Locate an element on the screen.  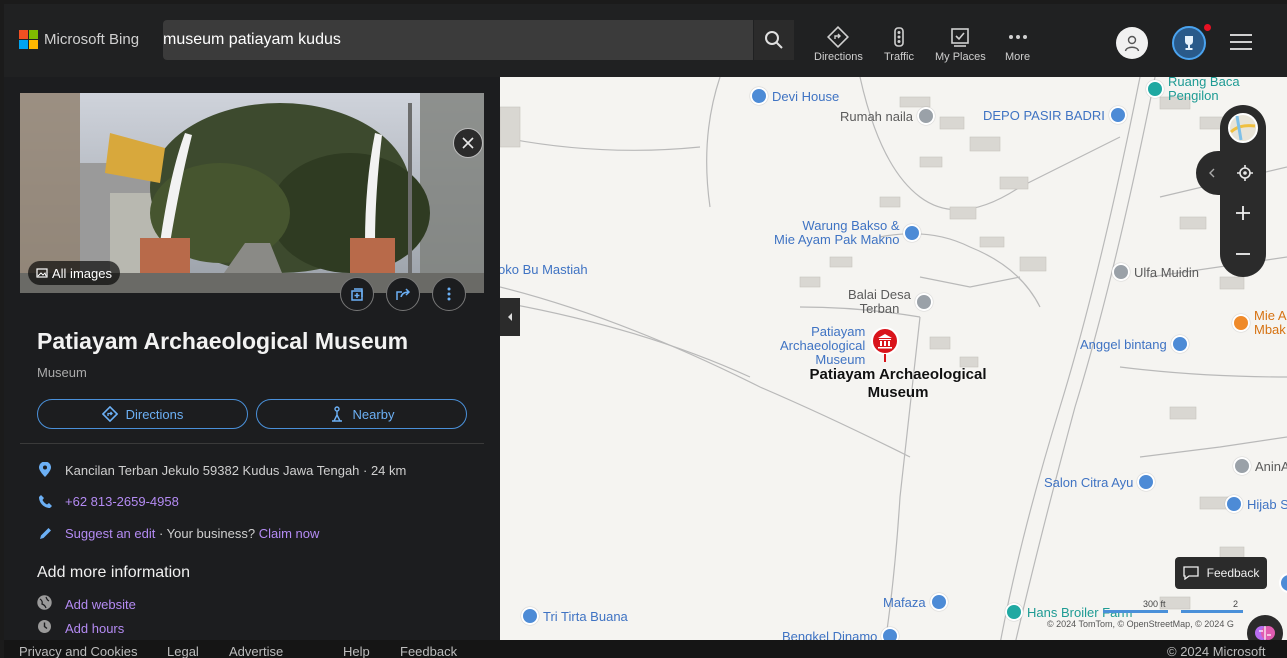
poi-balai-desa: Balai Desa Terban is located at coordinates (890, 302).